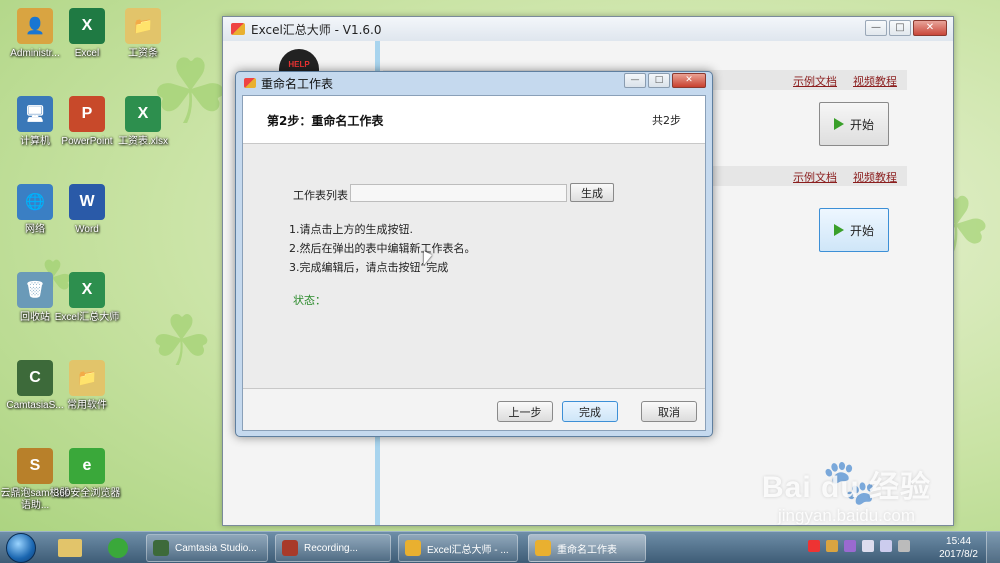 Image resolution: width=1000 pixels, height=563 pixels. What do you see at coordinates (876, 28) in the screenshot?
I see `minimize-button: —` at bounding box center [876, 28].